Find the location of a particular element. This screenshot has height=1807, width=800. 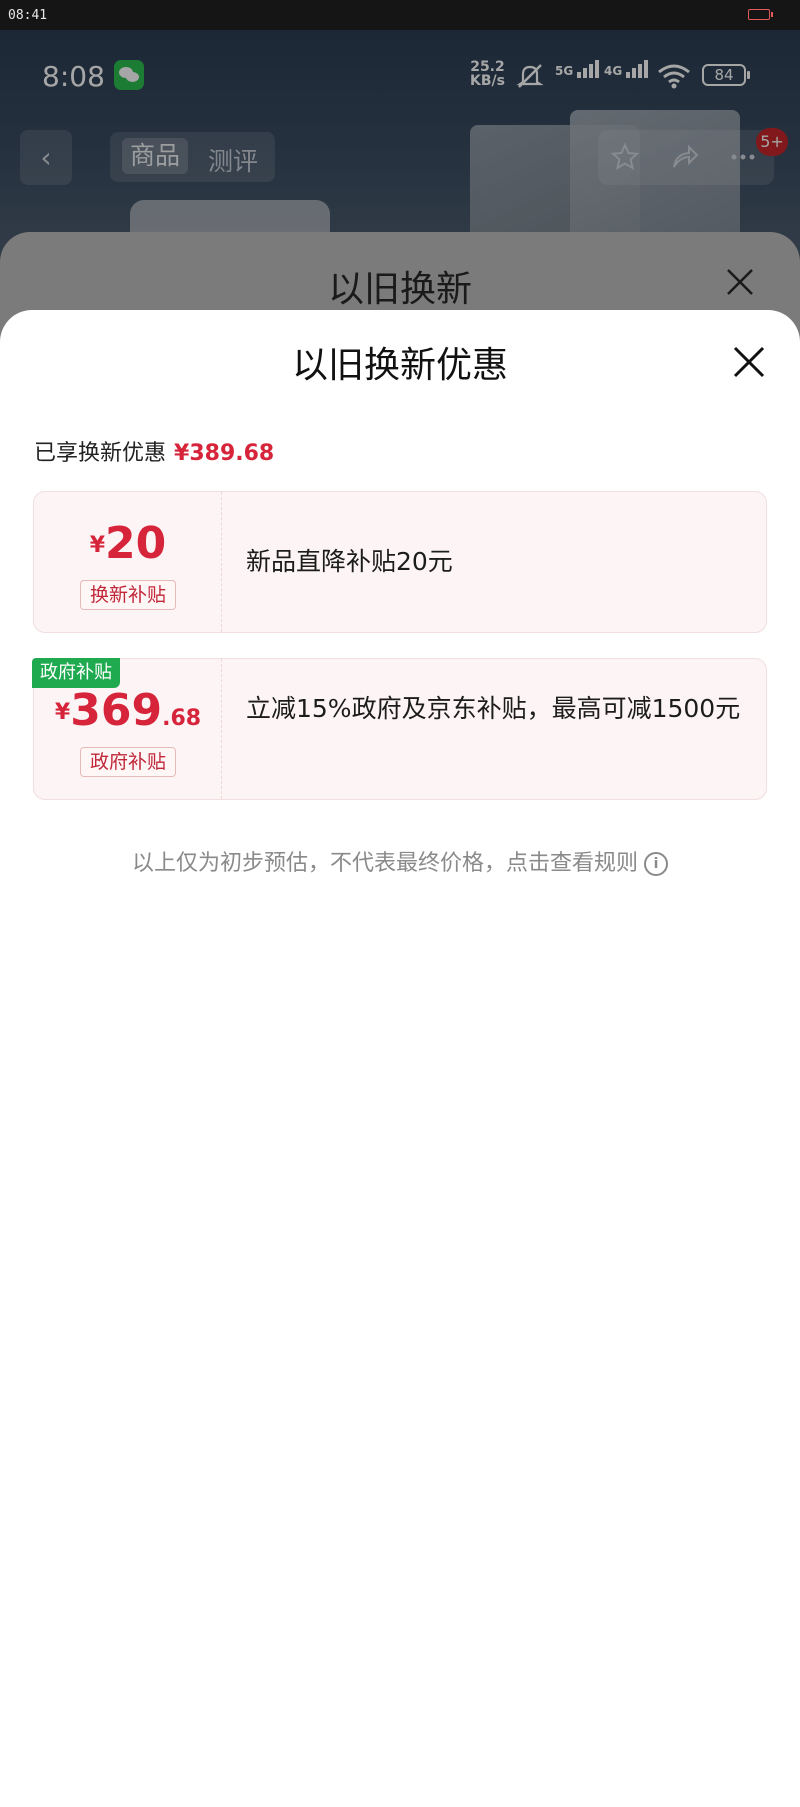

amount-integer: 369 is located at coordinates (116, 710).